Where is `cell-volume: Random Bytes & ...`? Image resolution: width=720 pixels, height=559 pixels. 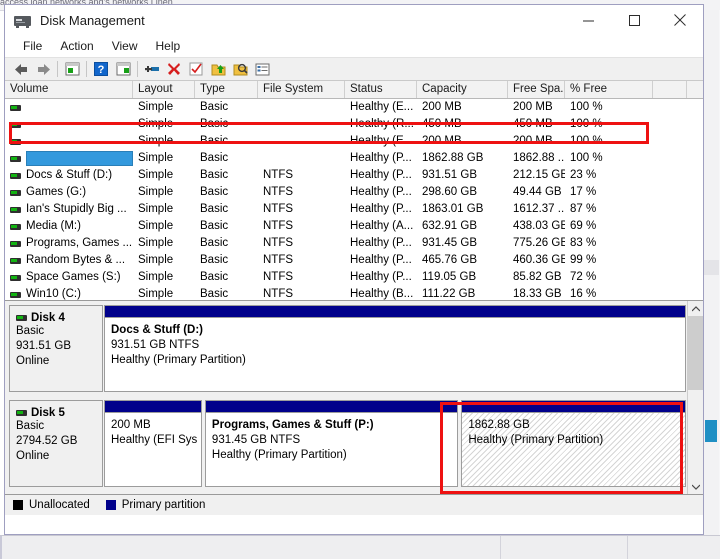
cell-volume: Random Bytes & ... is located at coordinates (69, 260).